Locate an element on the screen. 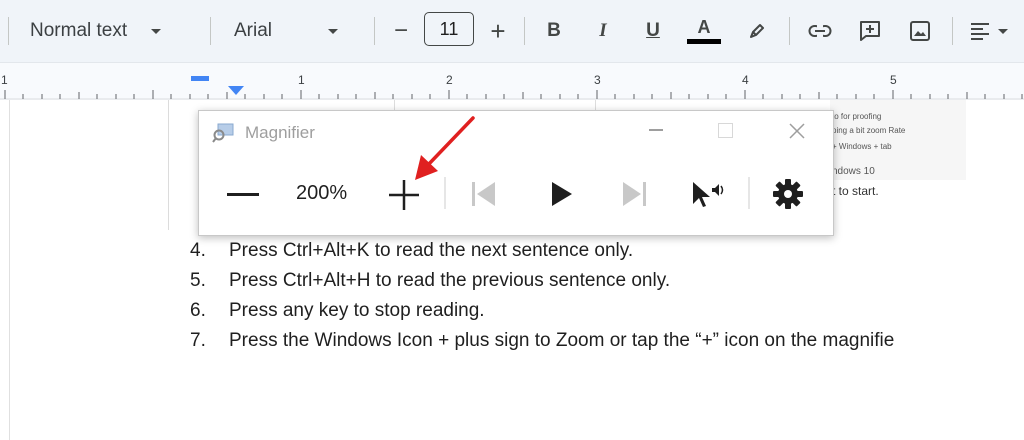  link-icon is located at coordinates (820, 31).